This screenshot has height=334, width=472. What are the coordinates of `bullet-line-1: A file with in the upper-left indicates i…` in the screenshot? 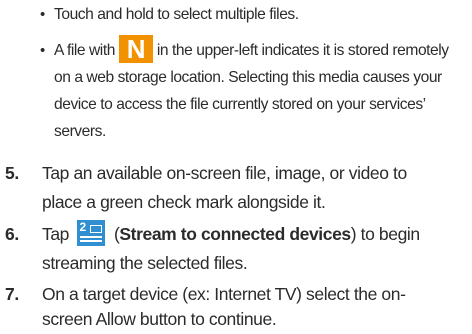 It's located at (251, 49).